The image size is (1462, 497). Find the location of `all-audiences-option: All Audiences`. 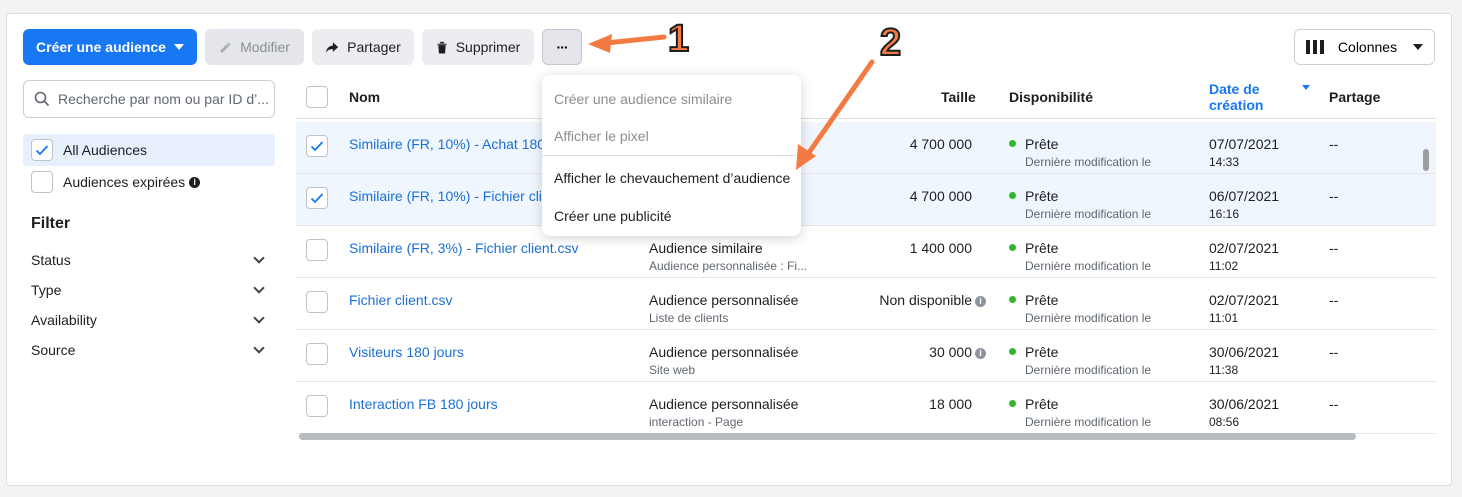

all-audiences-option: All Audiences is located at coordinates (149, 150).